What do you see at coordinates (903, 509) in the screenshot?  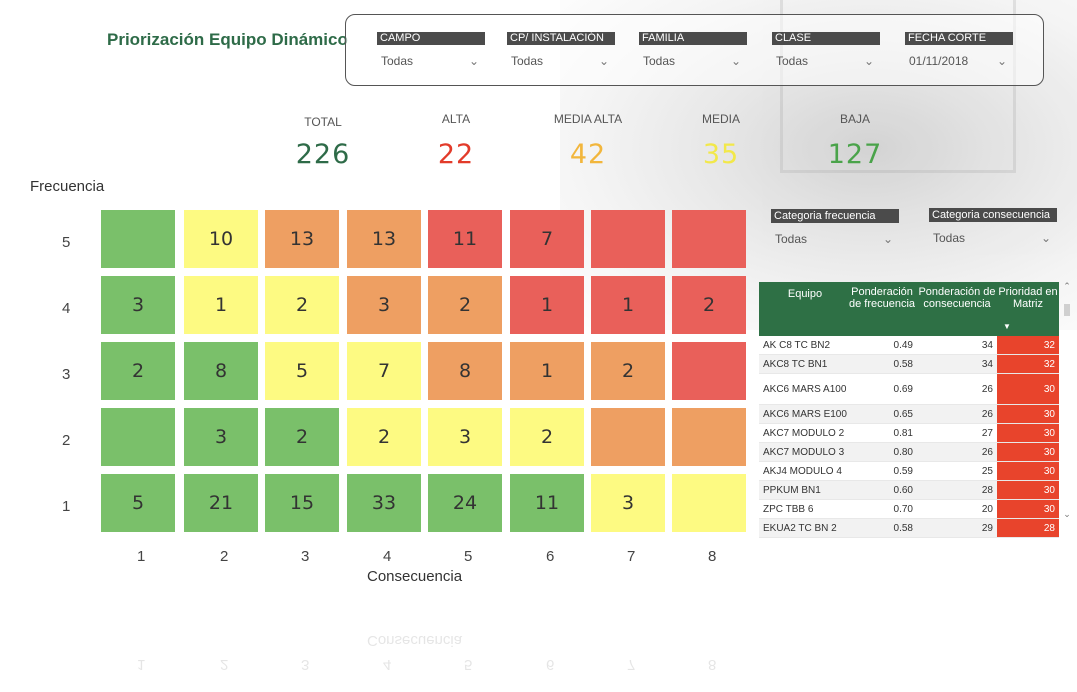 I see `cell-pond-frecuencia: 0.70` at bounding box center [903, 509].